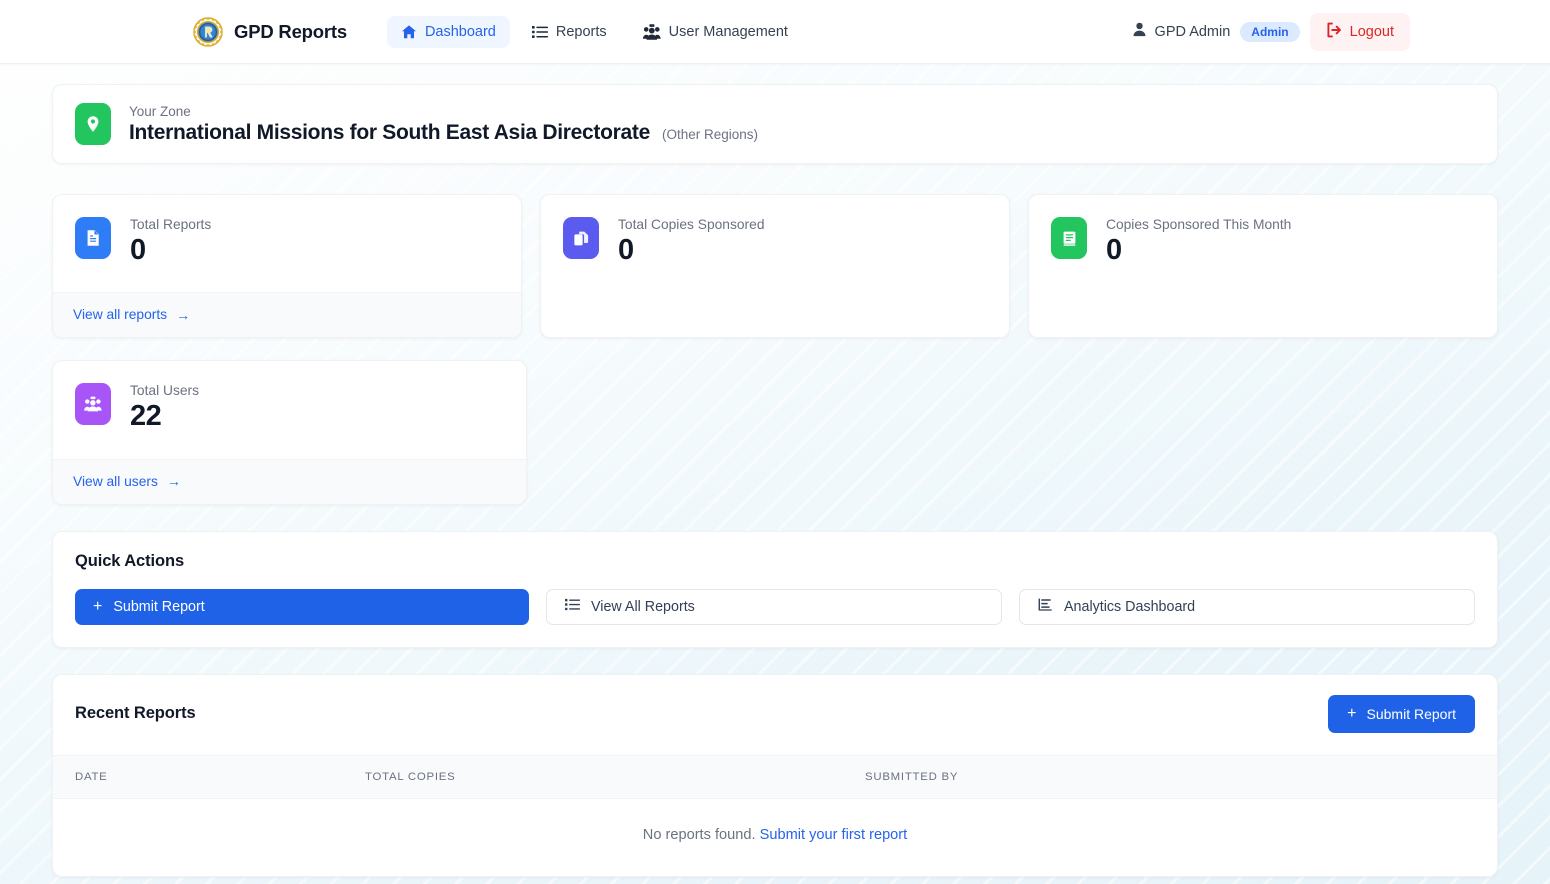  I want to click on stat-card-total-copies-sponsored: Total Copies Sponsored 0, so click(775, 266).